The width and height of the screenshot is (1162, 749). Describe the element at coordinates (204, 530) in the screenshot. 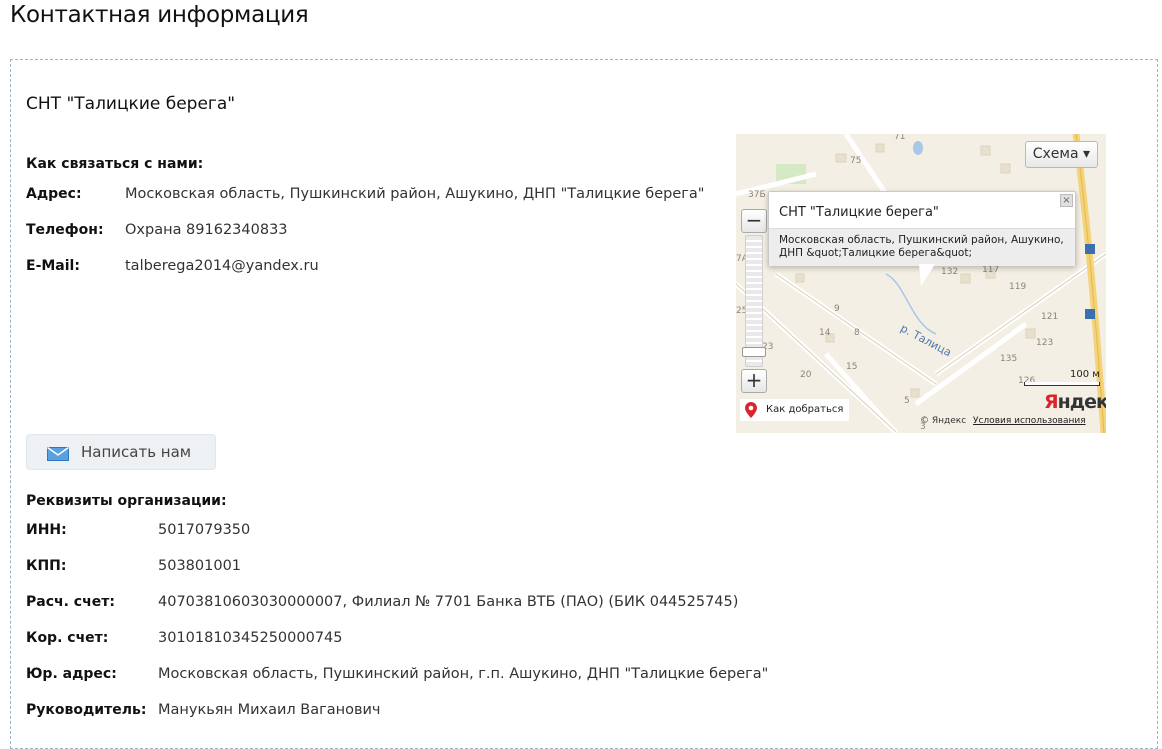

I see `inn-value: 5017079350` at that location.